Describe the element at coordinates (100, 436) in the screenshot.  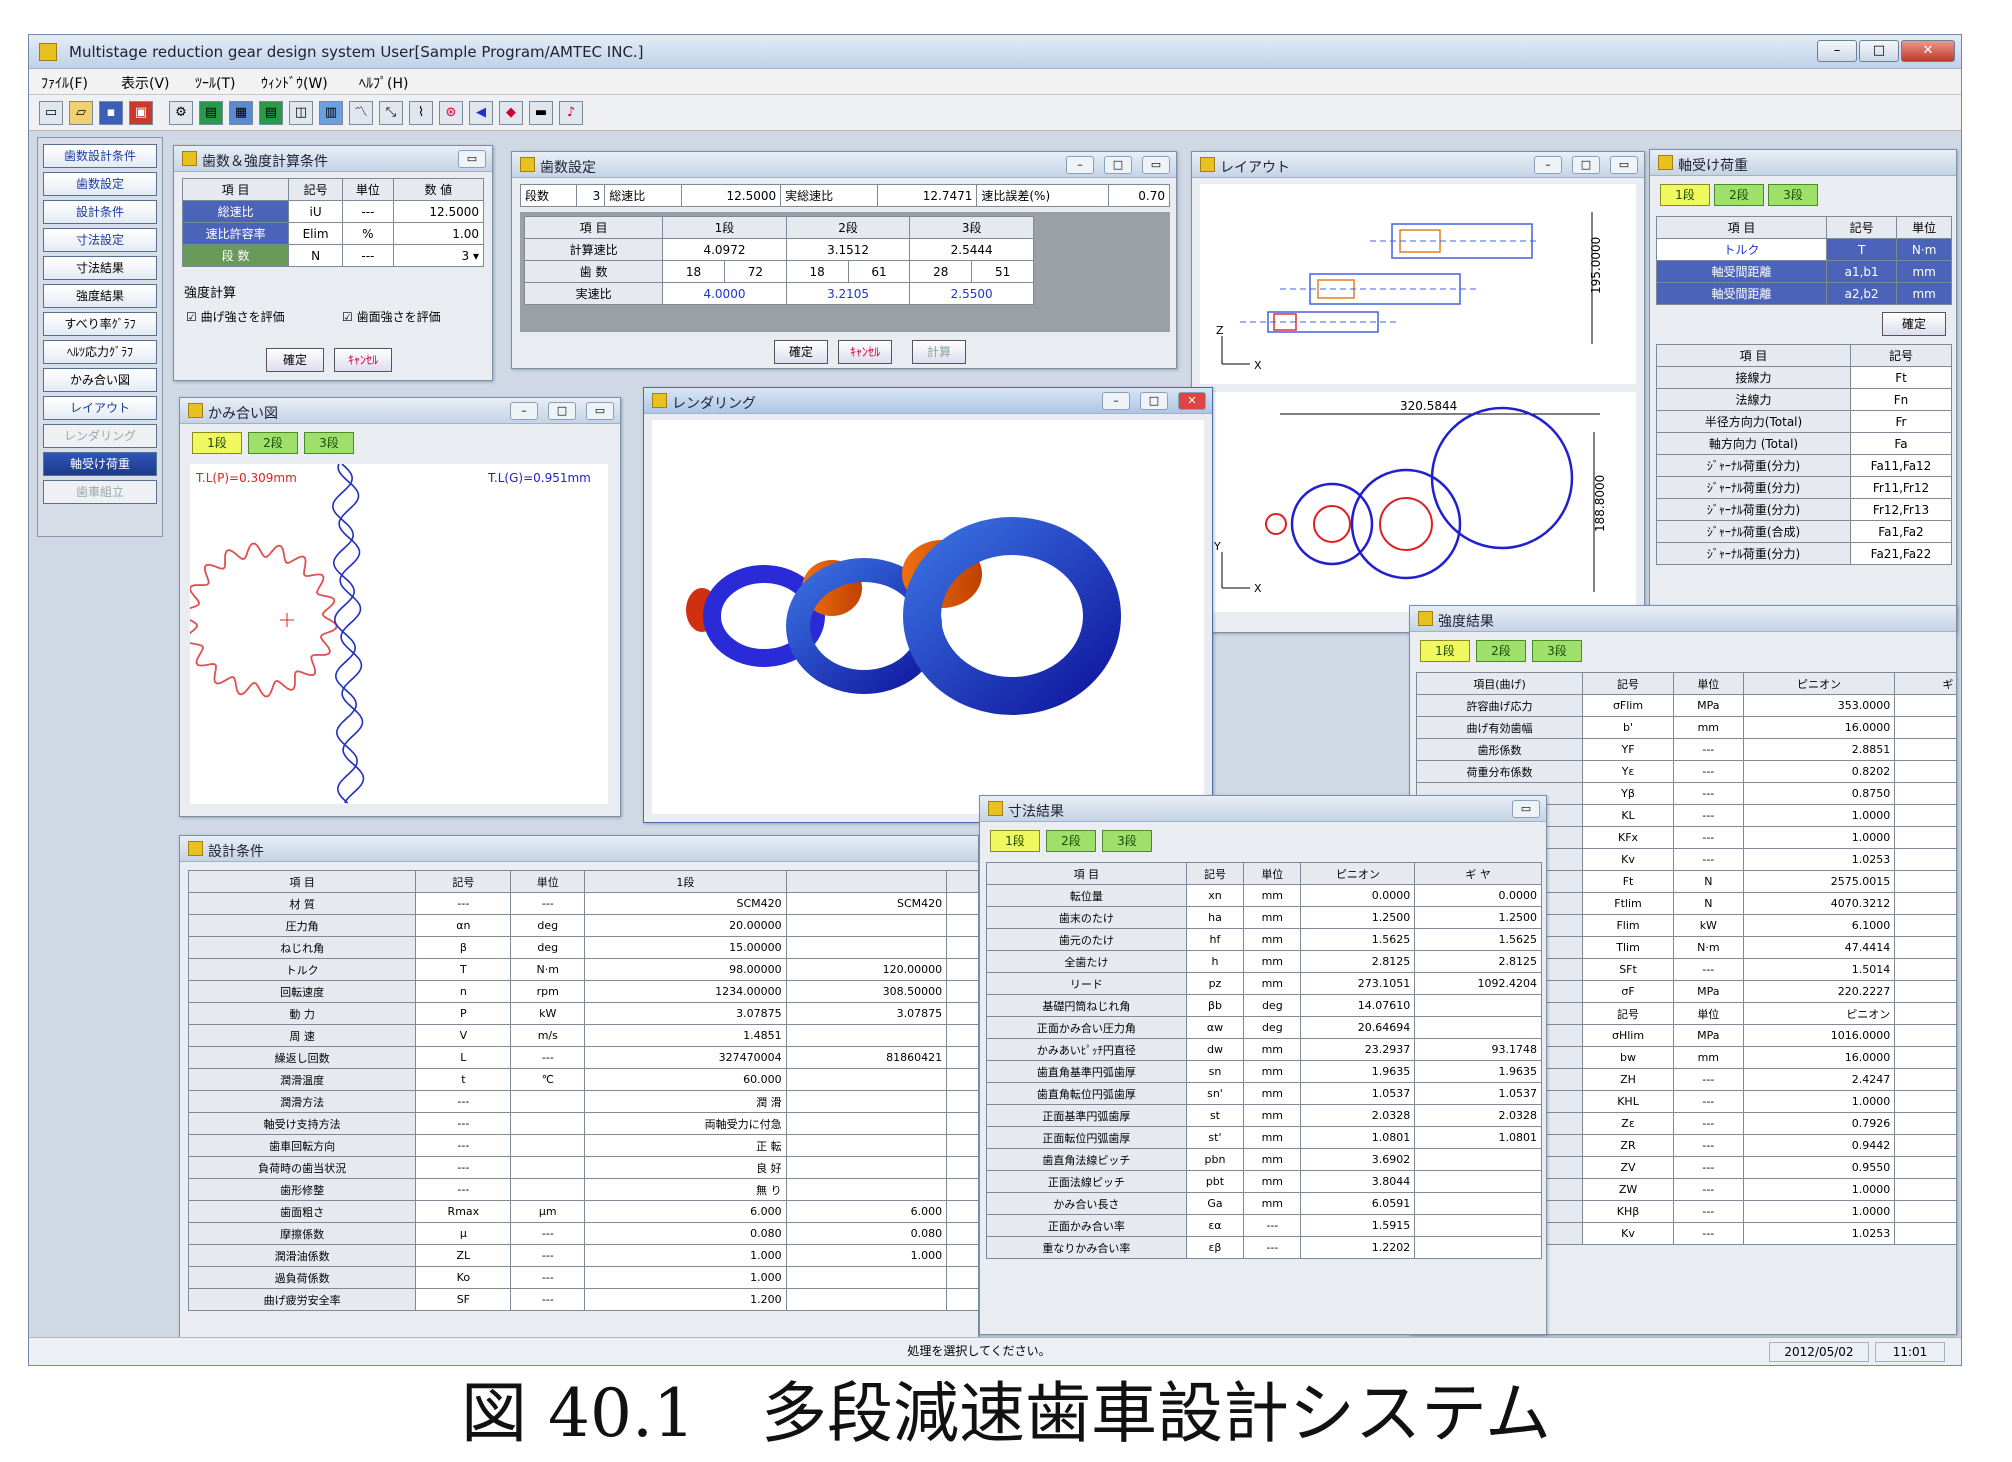
I see `nav-rendering: レンダリング` at that location.